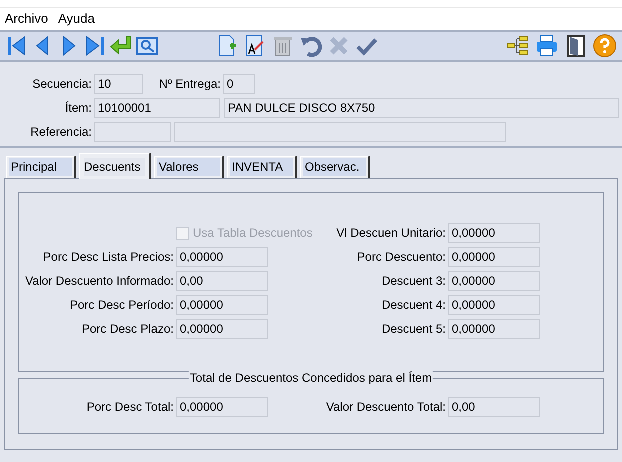  What do you see at coordinates (413, 329) in the screenshot?
I see `field-label: Descuent 5:` at bounding box center [413, 329].